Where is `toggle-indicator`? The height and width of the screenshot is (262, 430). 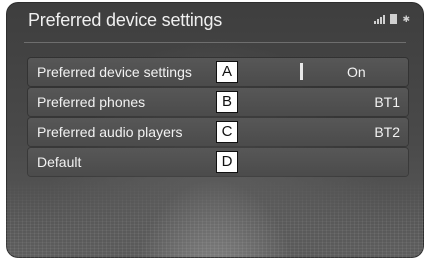 toggle-indicator is located at coordinates (301, 71).